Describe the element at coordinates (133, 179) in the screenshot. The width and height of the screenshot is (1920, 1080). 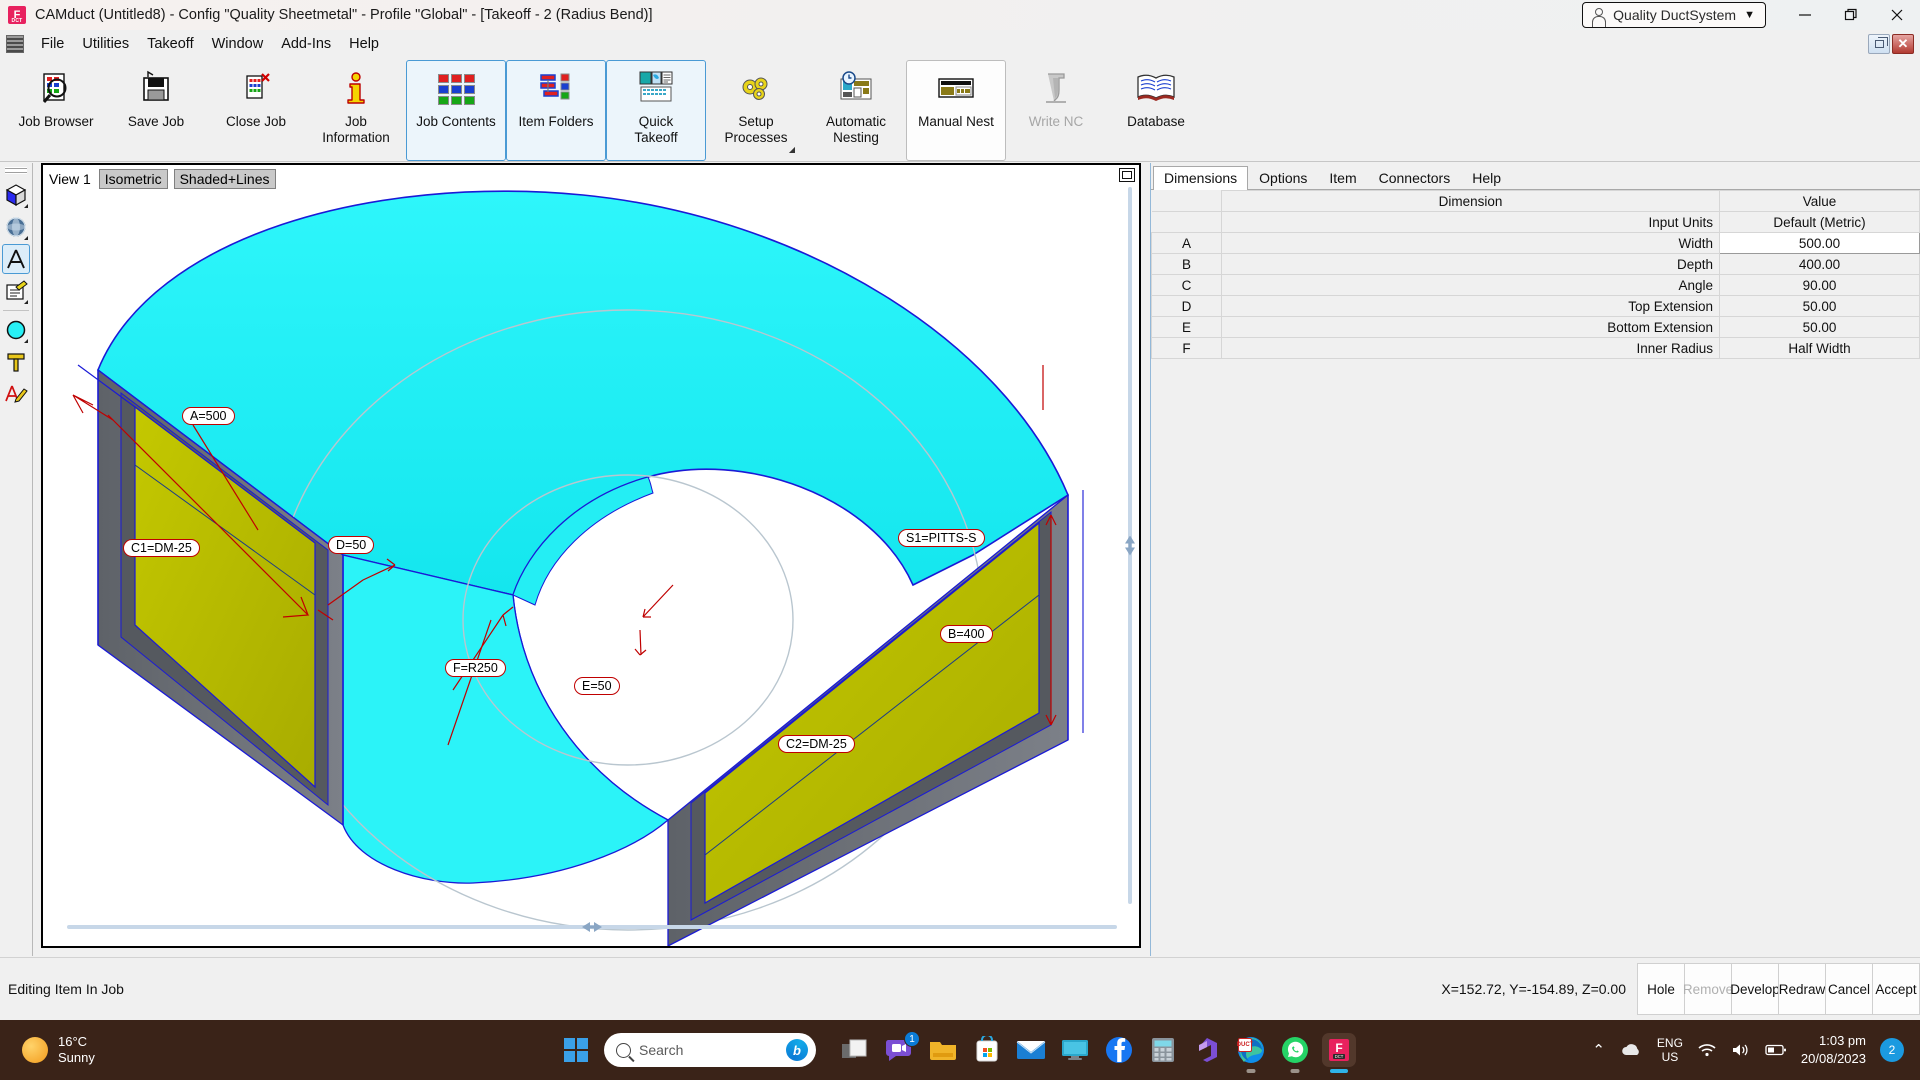
I see `viewport-projection-tab: Isometric` at that location.